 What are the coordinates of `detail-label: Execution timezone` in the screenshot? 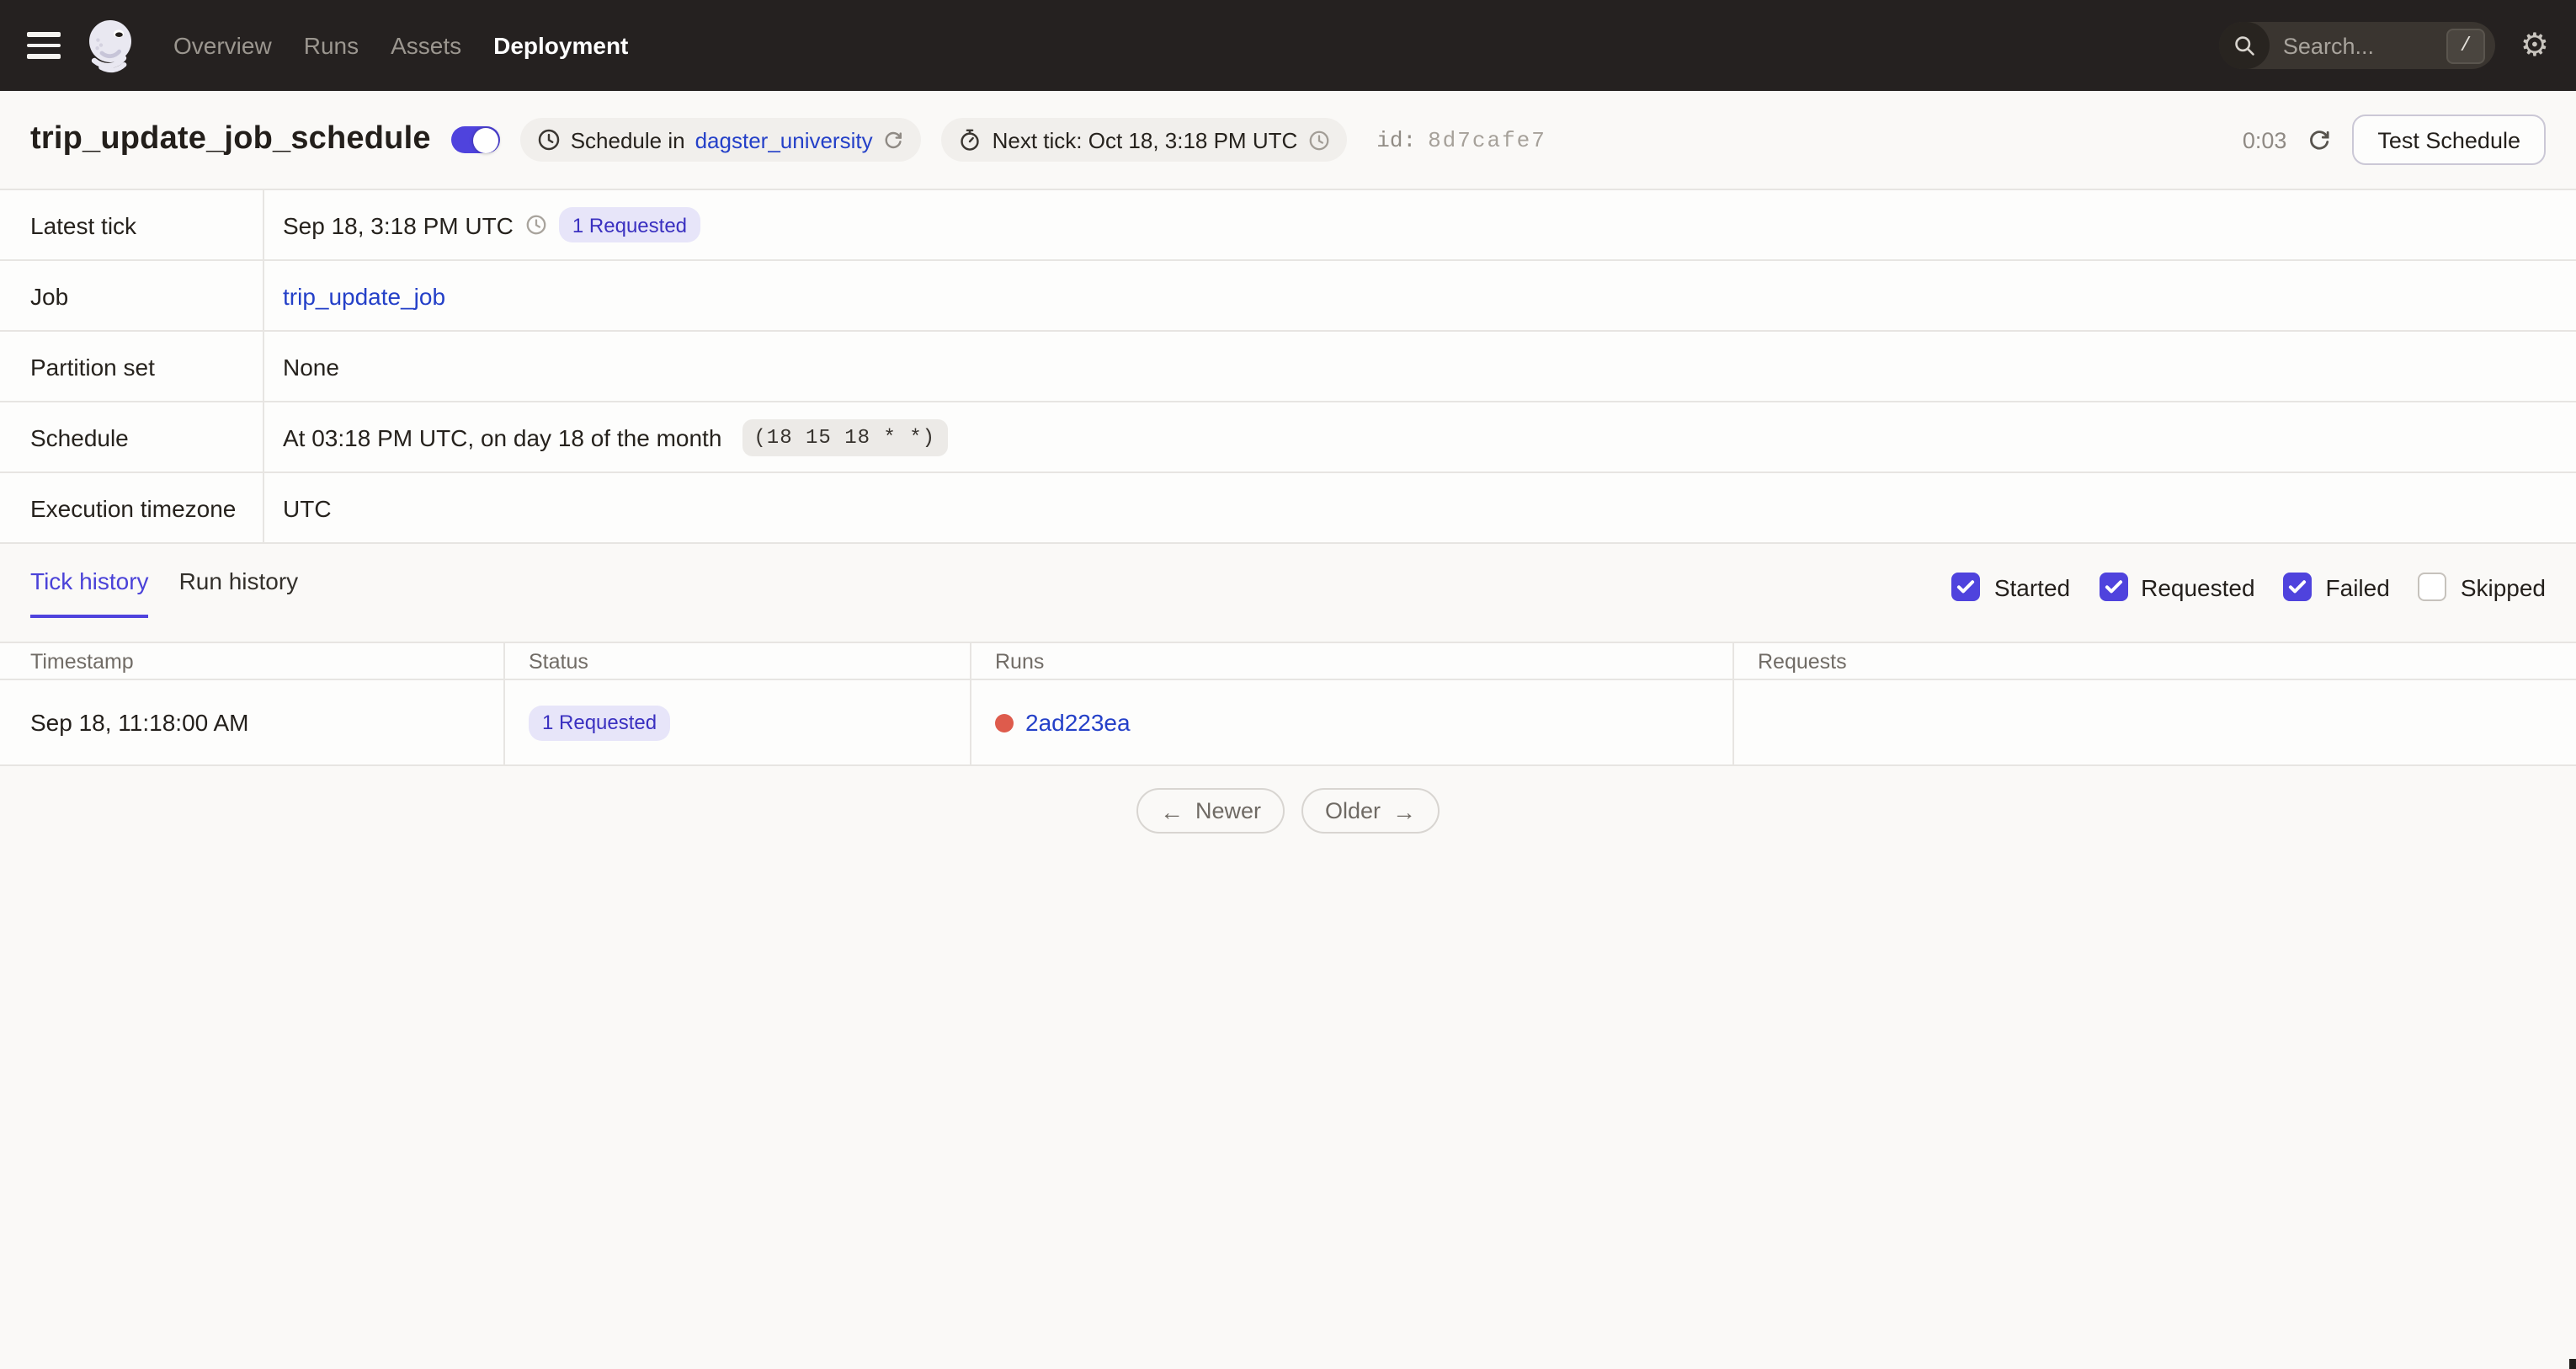 It's located at (132, 507).